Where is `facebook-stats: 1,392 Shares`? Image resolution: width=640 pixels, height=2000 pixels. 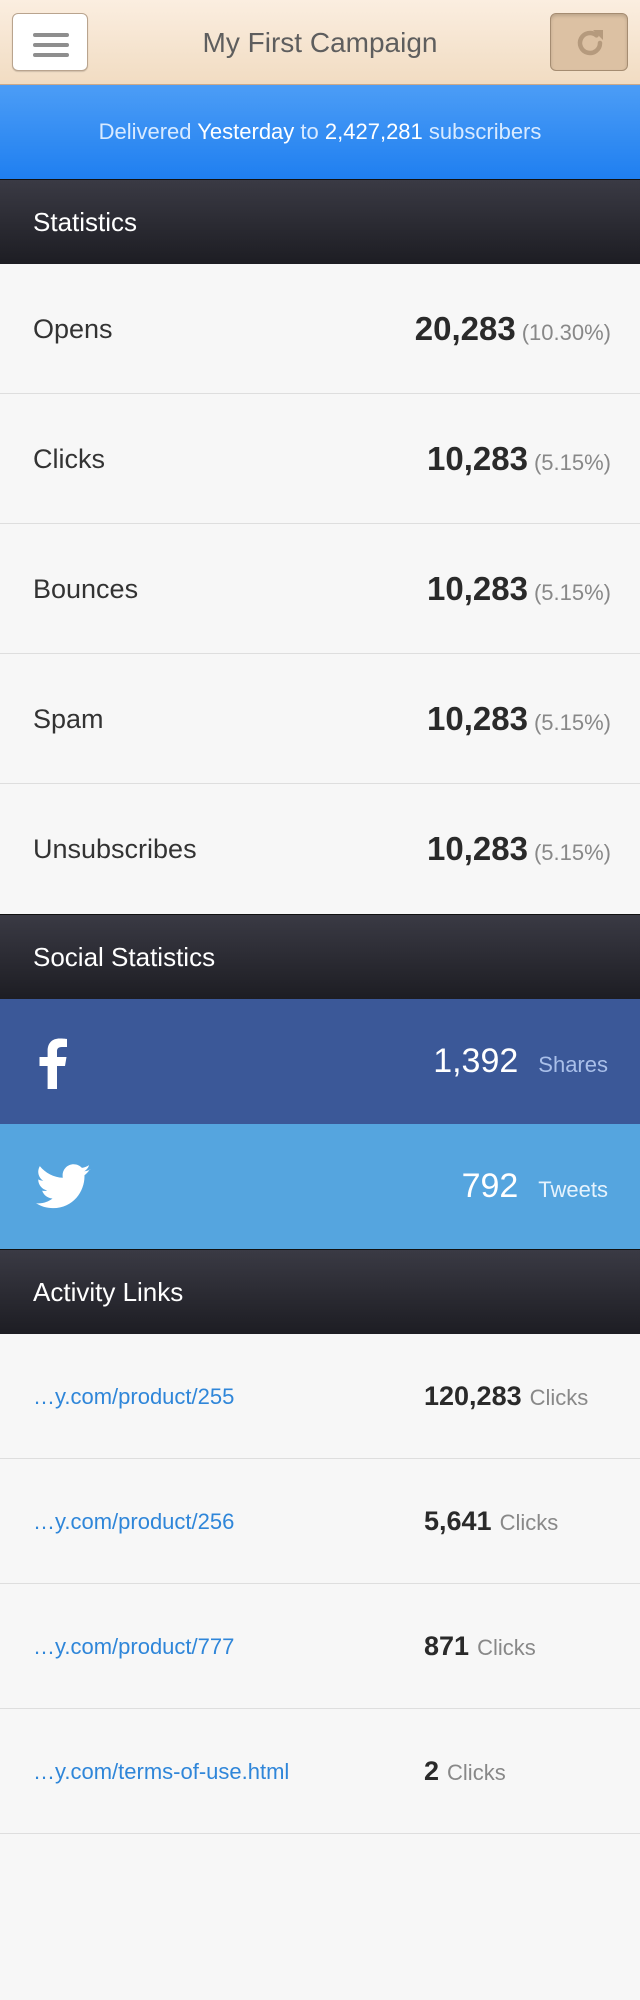 facebook-stats: 1,392 Shares is located at coordinates (520, 1064).